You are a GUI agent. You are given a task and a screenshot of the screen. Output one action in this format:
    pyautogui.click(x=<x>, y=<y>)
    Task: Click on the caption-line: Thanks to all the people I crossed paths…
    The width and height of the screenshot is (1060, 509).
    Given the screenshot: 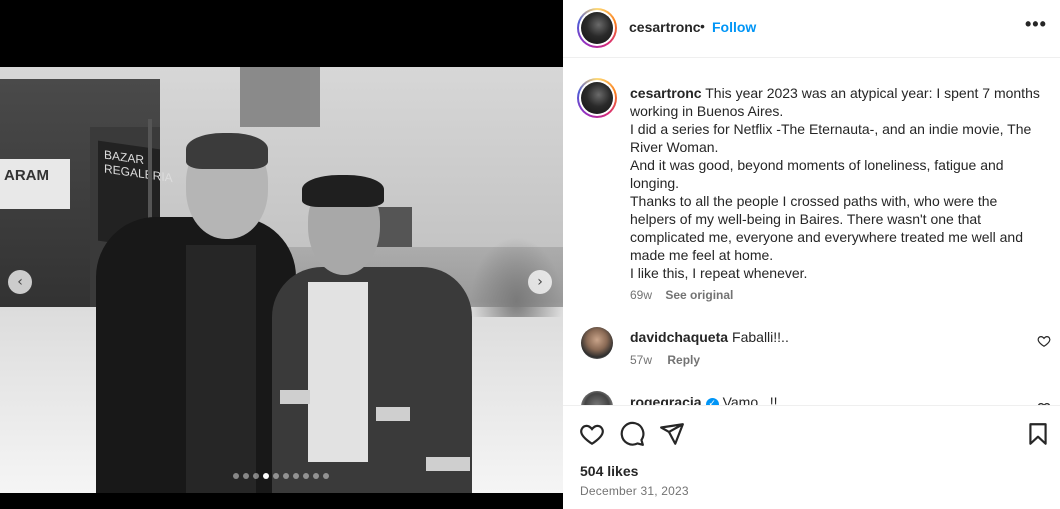 What is the action you would take?
    pyautogui.click(x=826, y=228)
    